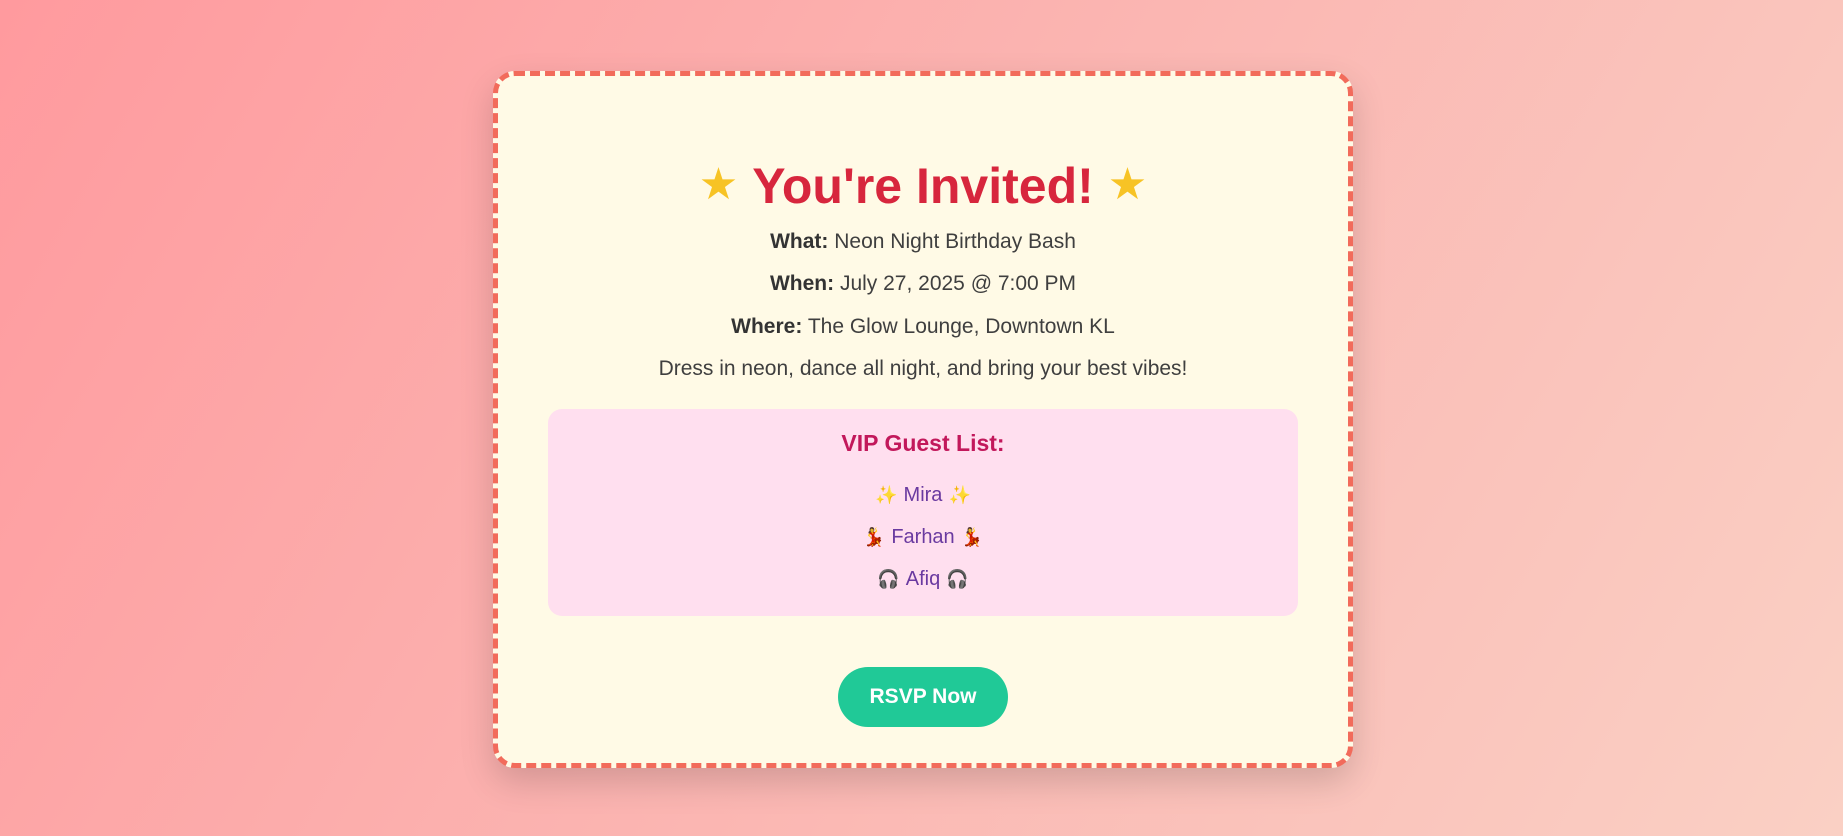 Image resolution: width=1843 pixels, height=836 pixels. What do you see at coordinates (955, 241) in the screenshot?
I see `what-value: Neon Night Birthday Bash` at bounding box center [955, 241].